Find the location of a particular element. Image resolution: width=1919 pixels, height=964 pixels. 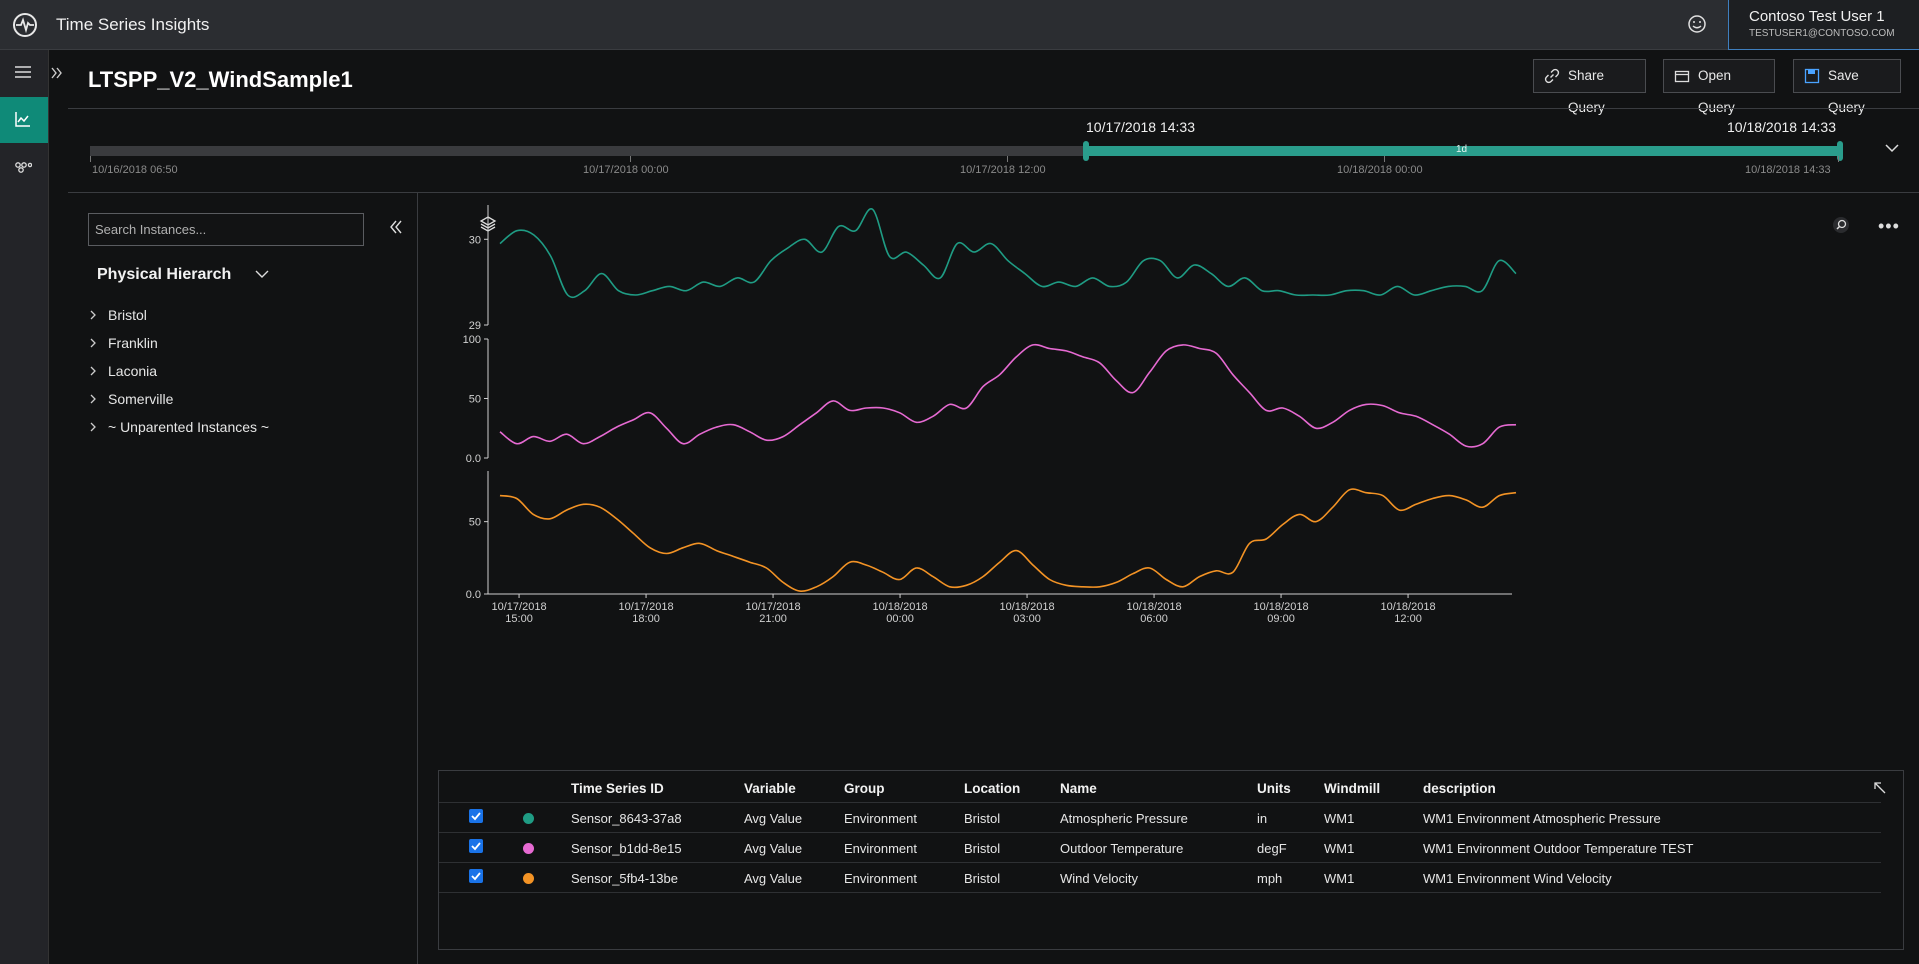

tree-item-label: Bristol is located at coordinates (127, 315).